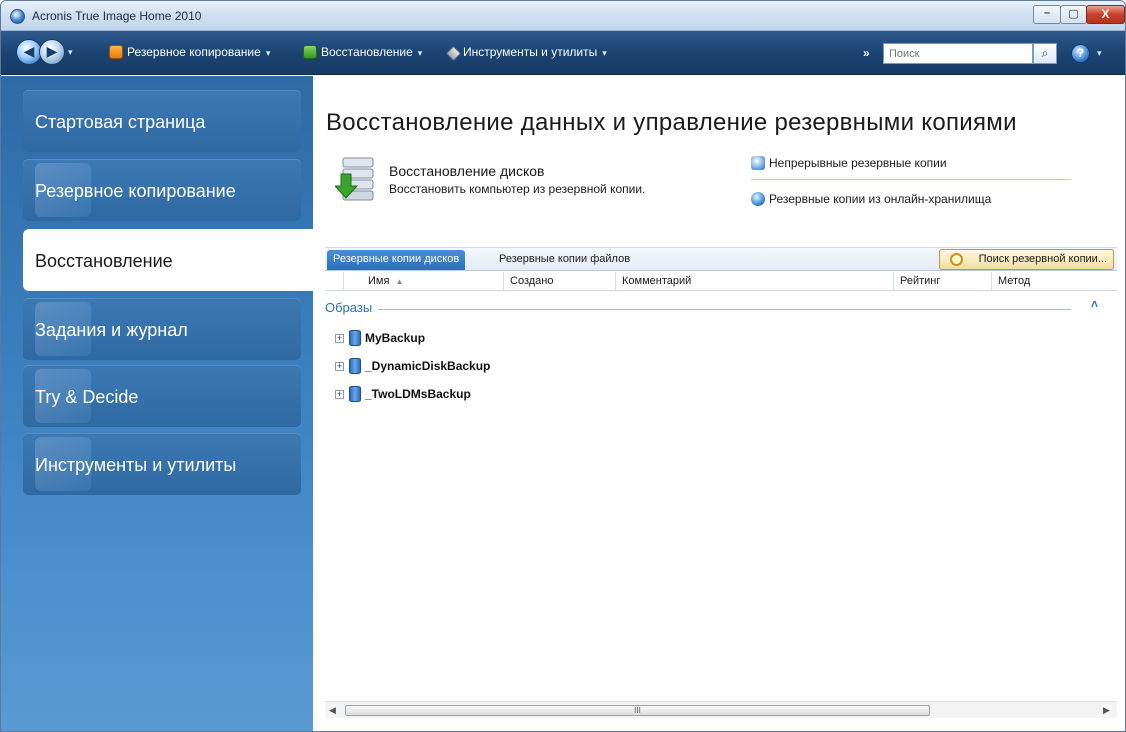 This screenshot has height=732, width=1126. I want to click on sidebar-item-tasks-log: Задания и журнал, so click(162, 329).